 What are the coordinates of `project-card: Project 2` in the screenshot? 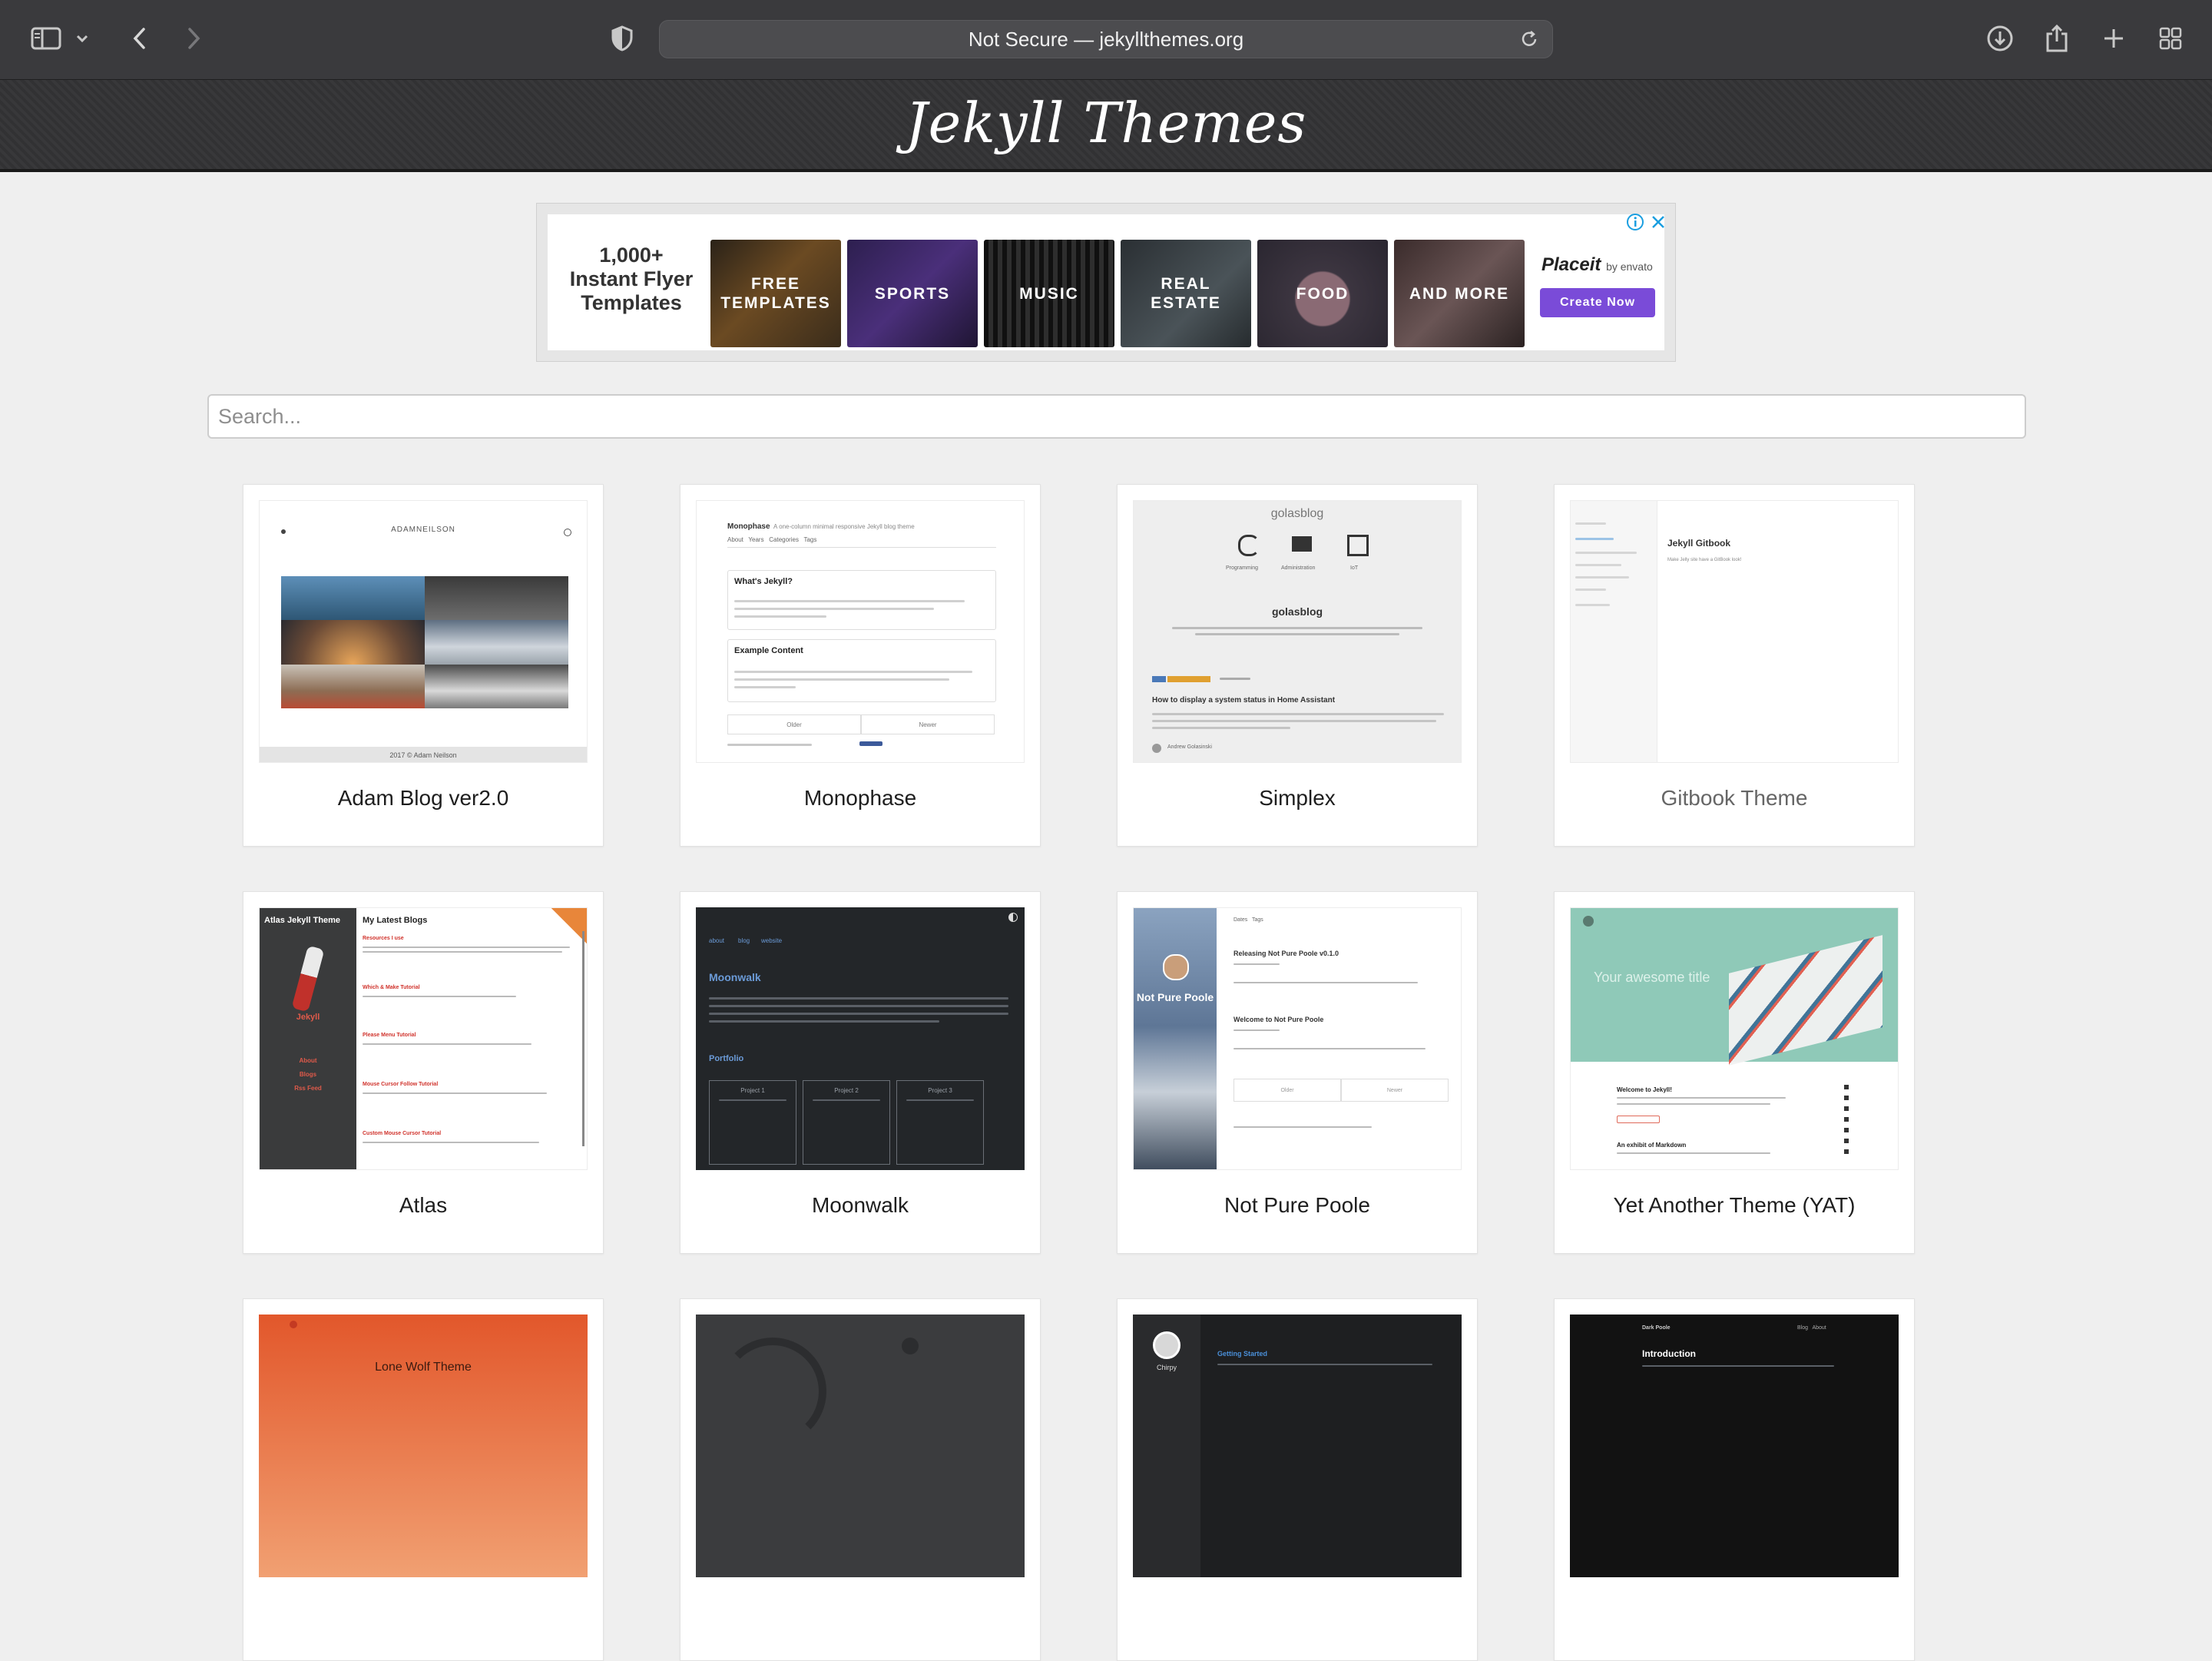 It's located at (846, 1122).